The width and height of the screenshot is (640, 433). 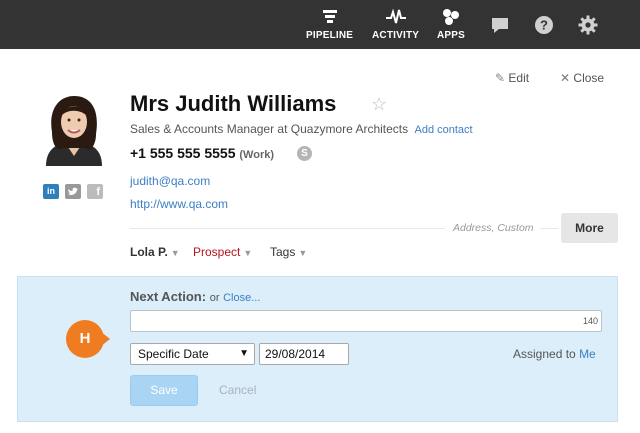 I want to click on email-link: judith@qa.com, so click(x=170, y=181).